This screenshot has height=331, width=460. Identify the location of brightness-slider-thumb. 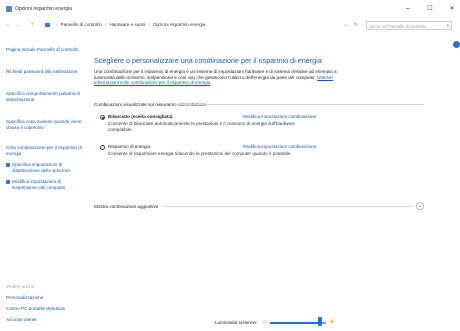
(320, 321).